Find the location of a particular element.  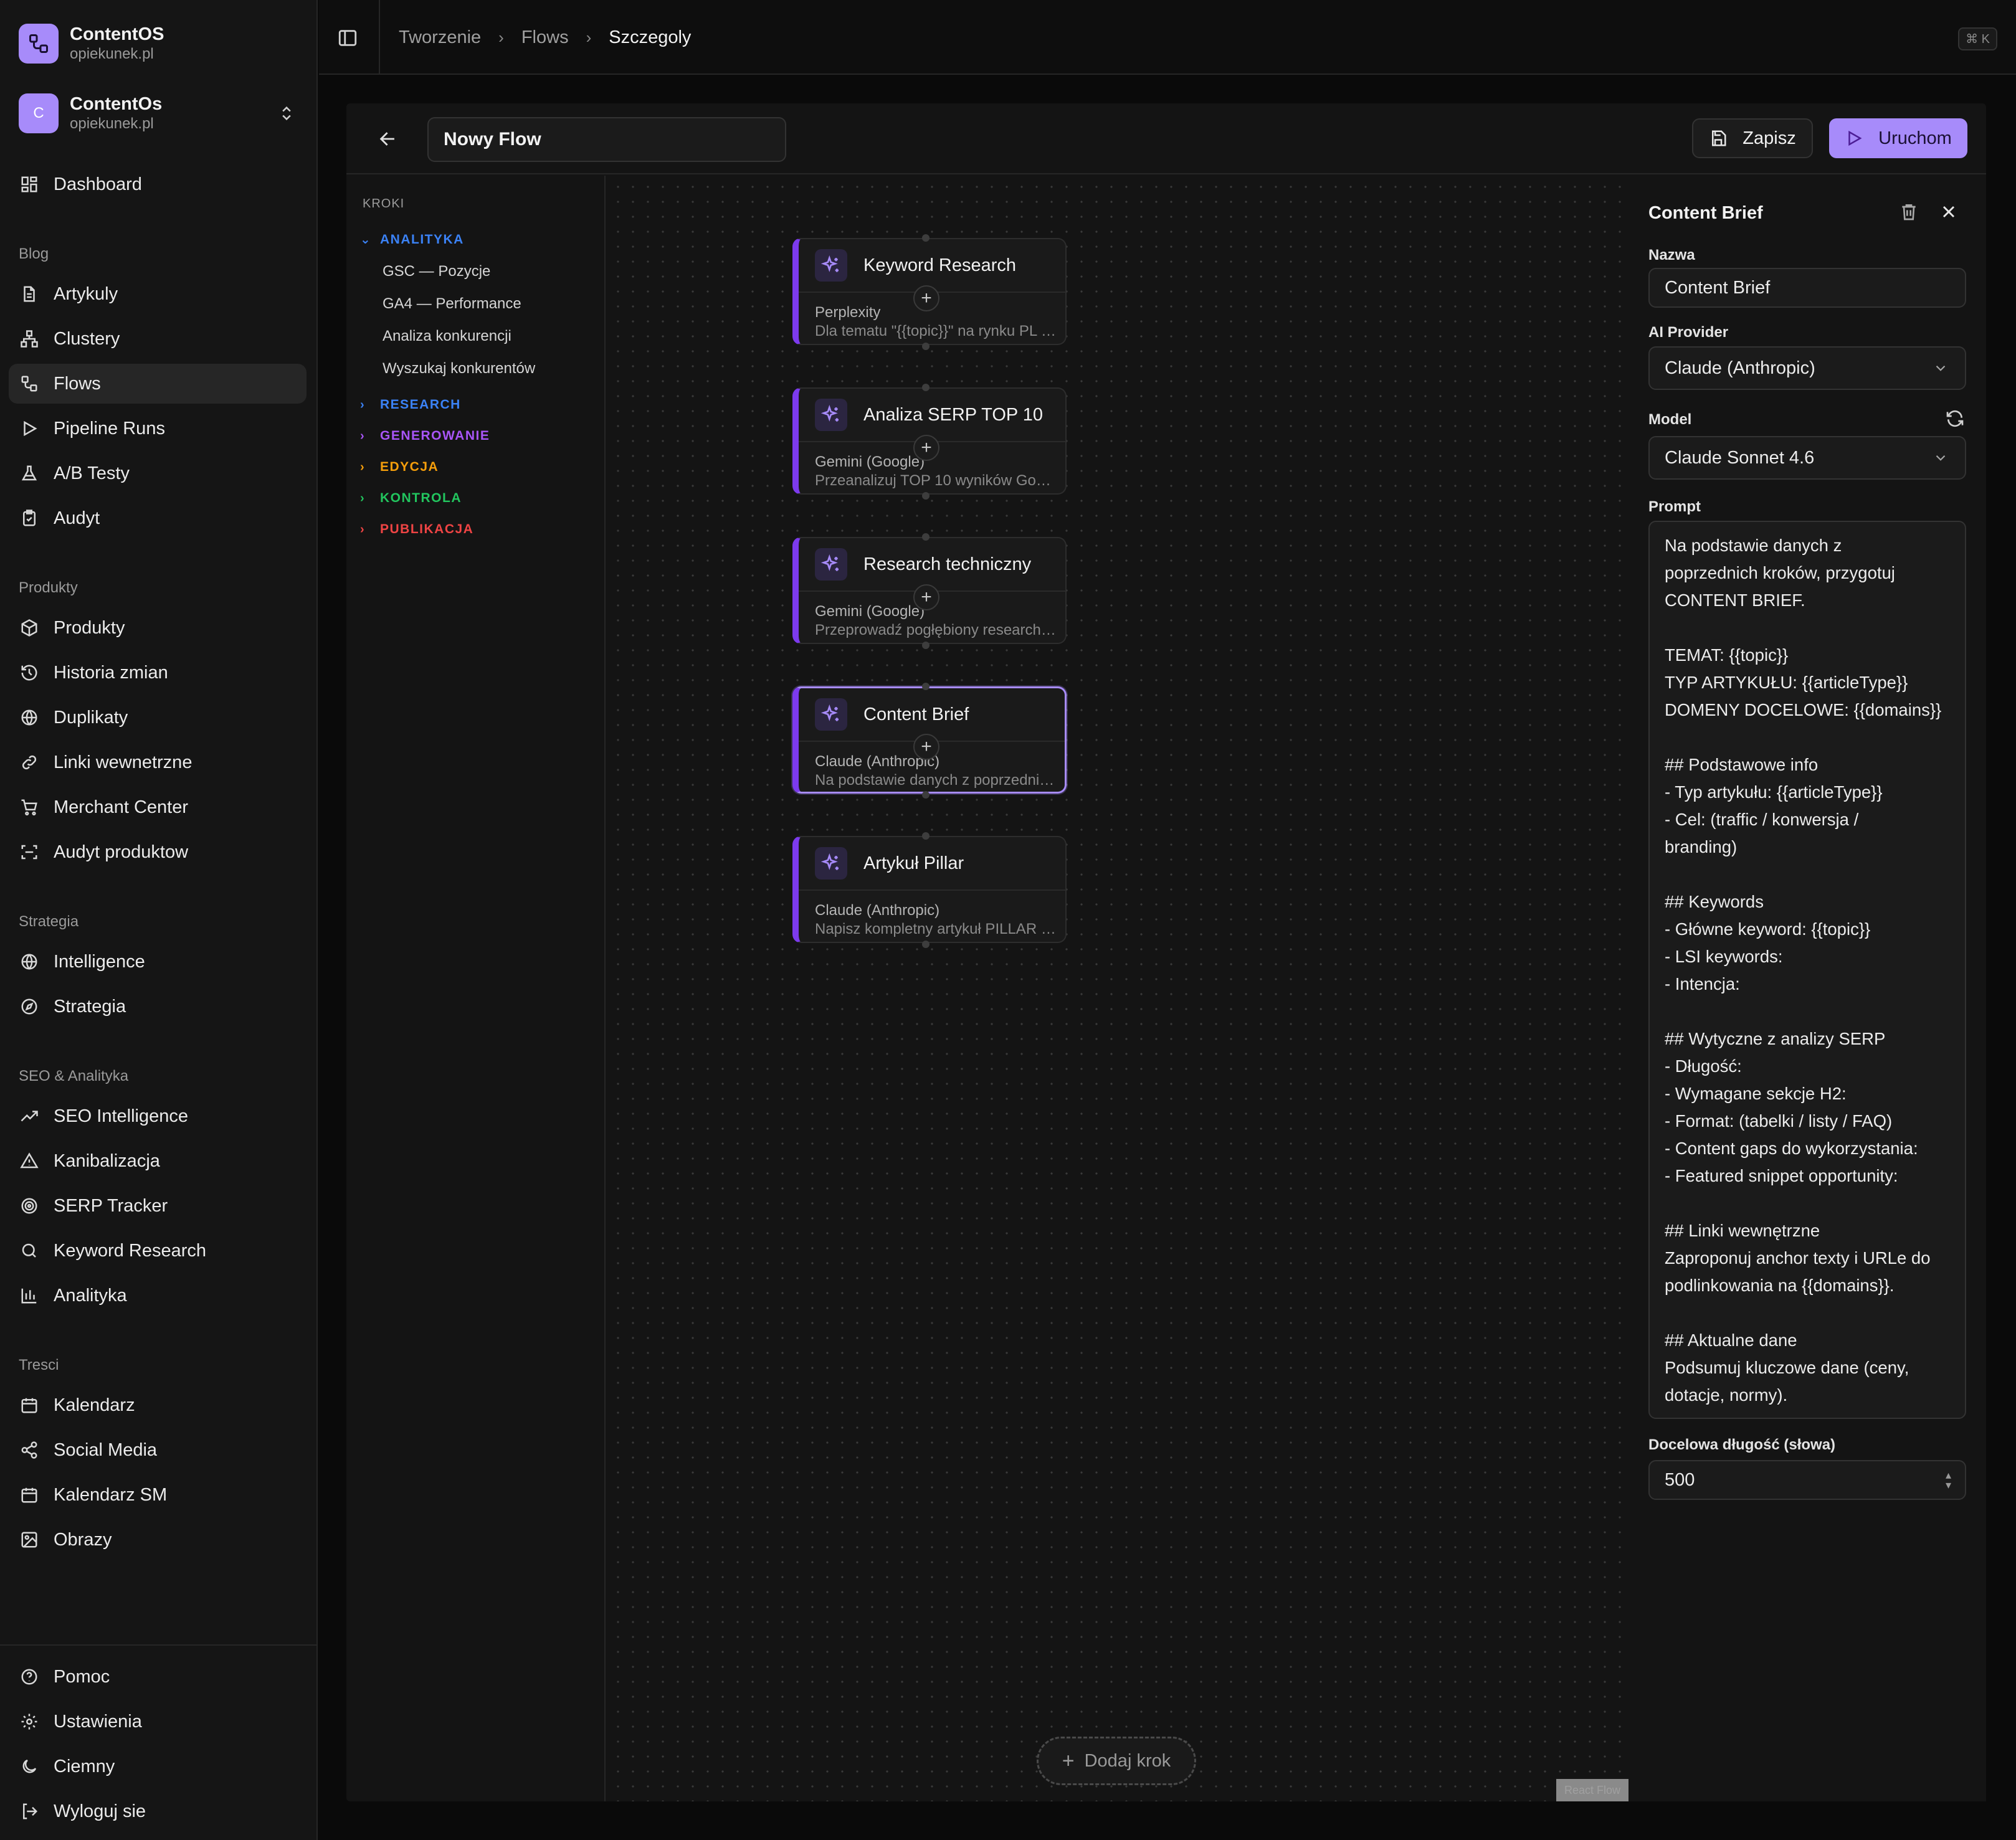

sidebar-item-ciemny: Ciemny is located at coordinates (158, 1767).